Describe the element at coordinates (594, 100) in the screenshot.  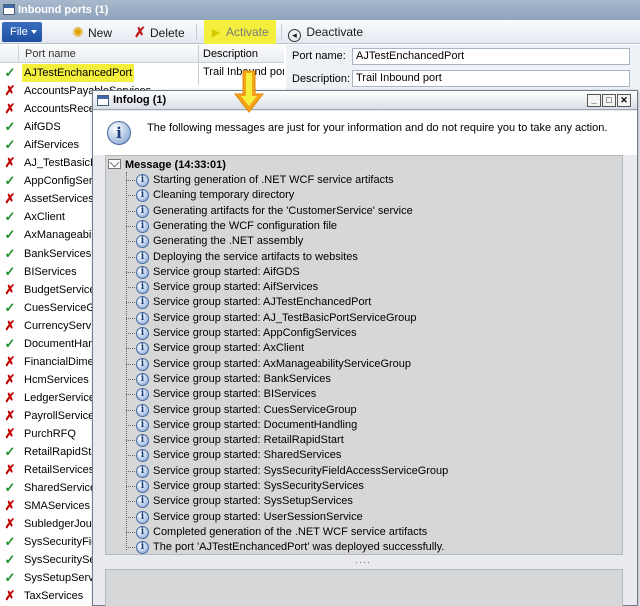
I see `minimize-button: _` at that location.